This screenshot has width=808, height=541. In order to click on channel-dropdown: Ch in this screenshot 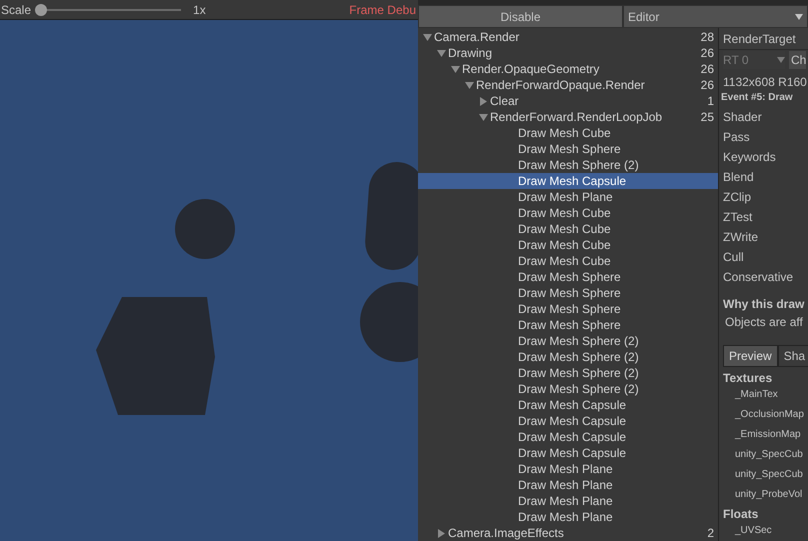, I will do `click(797, 60)`.